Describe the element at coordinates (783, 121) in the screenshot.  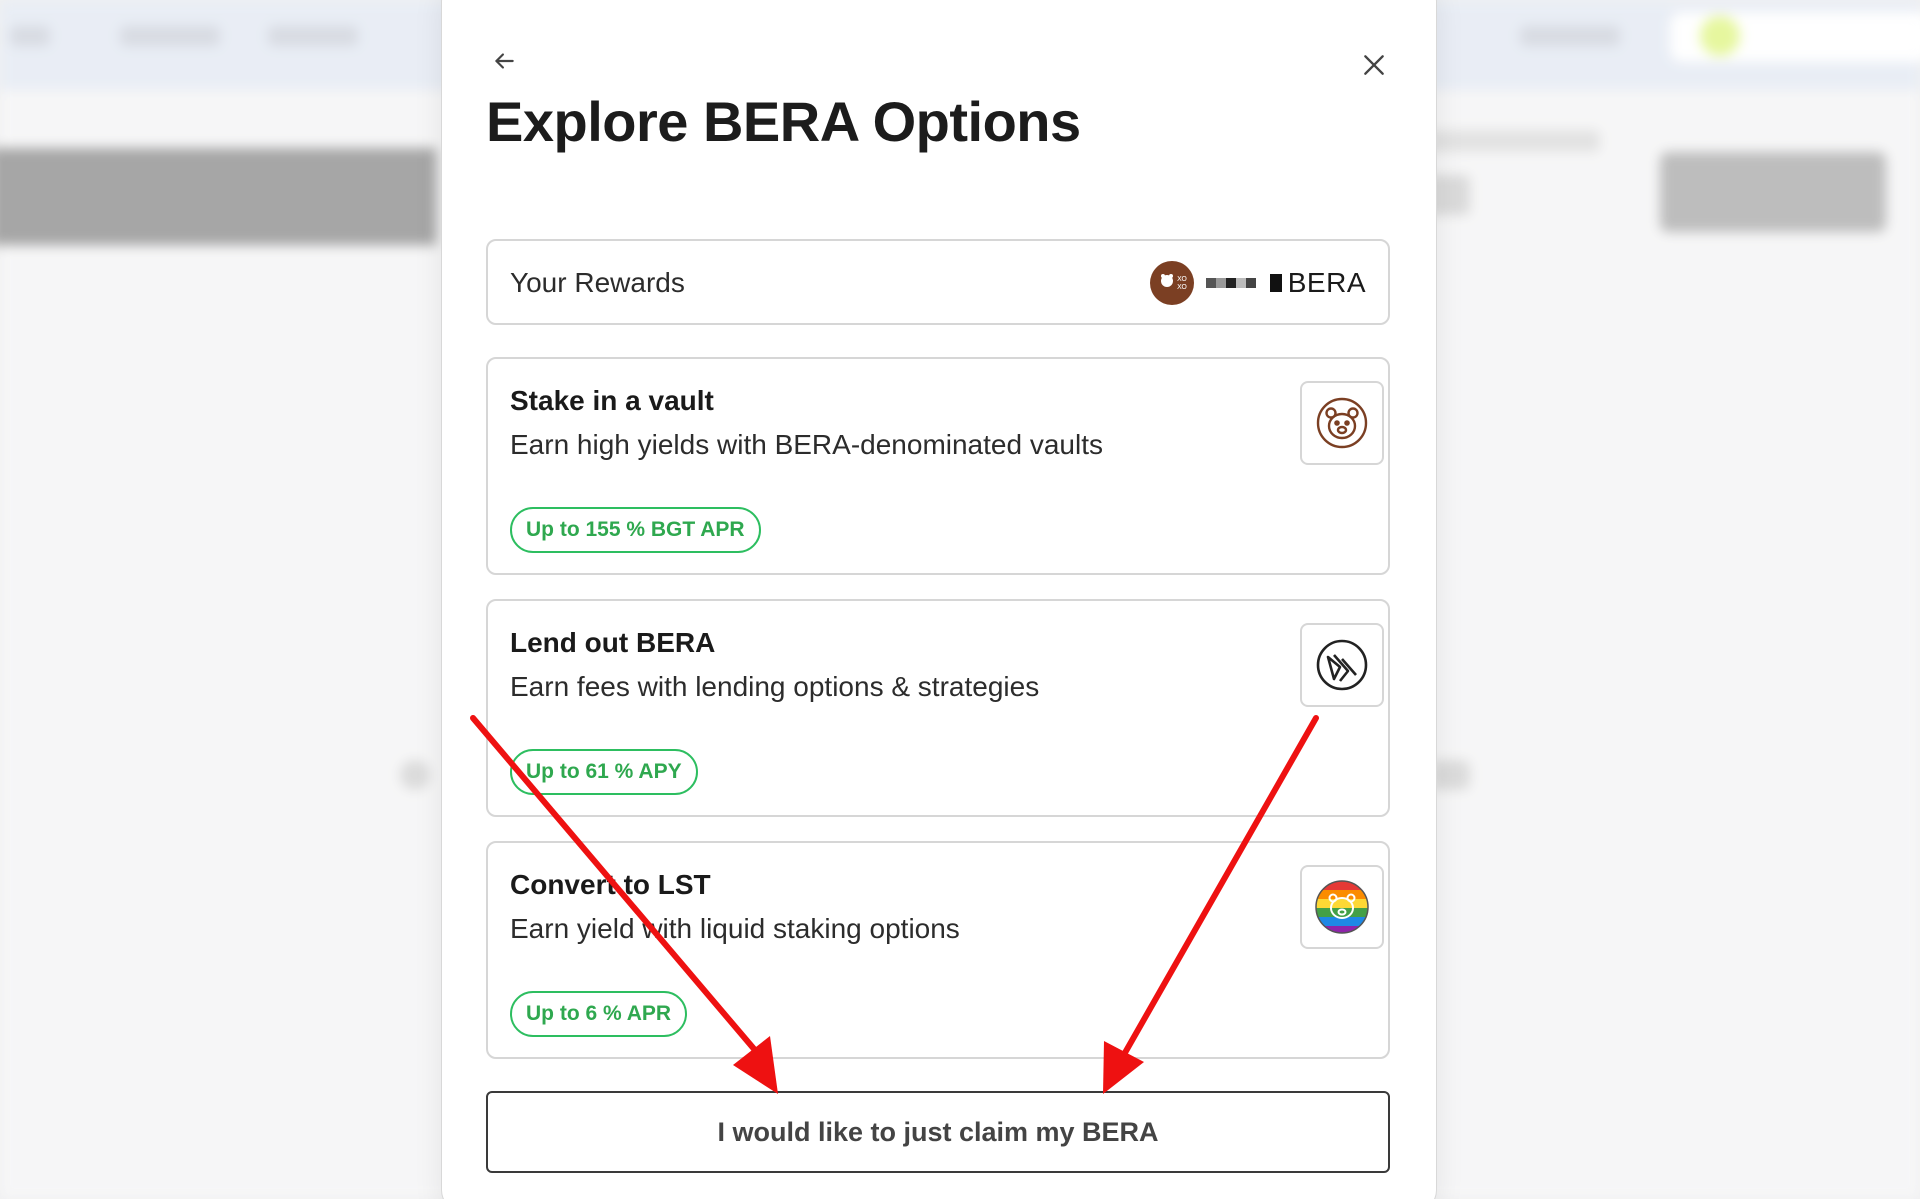
I see `modal-title: Explore BERA Options` at that location.